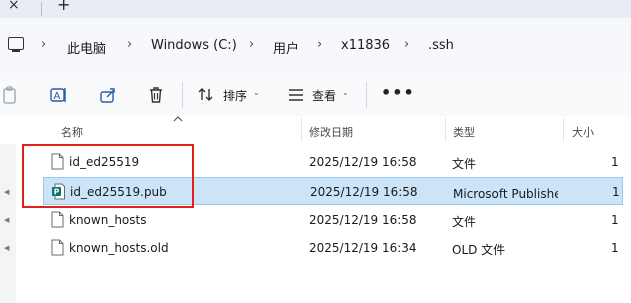  I want to click on breadcrumb-this-pc: 此电脑, so click(86, 47).